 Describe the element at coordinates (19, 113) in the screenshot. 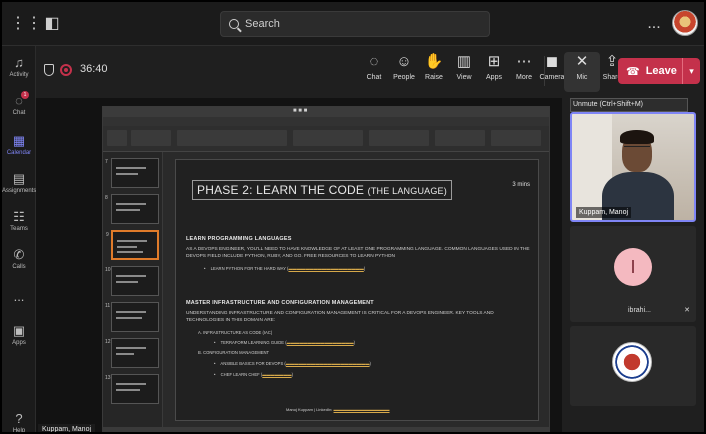

I see `rail-label: Chat` at that location.